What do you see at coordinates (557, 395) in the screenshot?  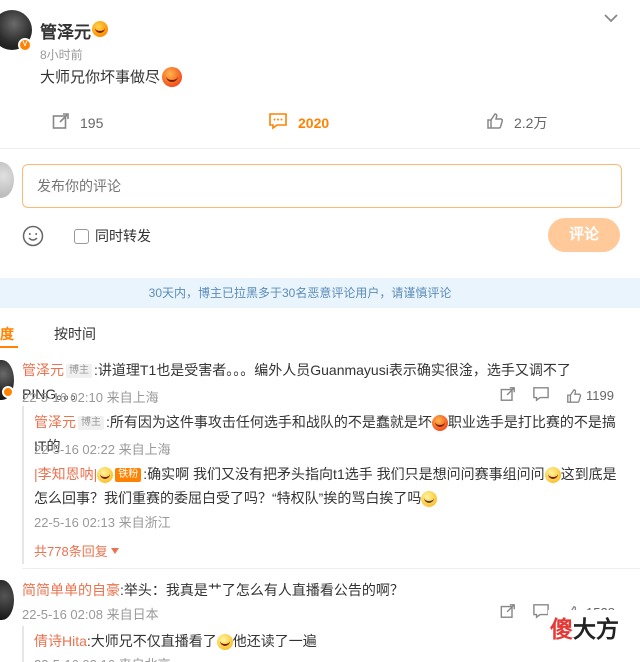 I see `comment-actions: 1199` at bounding box center [557, 395].